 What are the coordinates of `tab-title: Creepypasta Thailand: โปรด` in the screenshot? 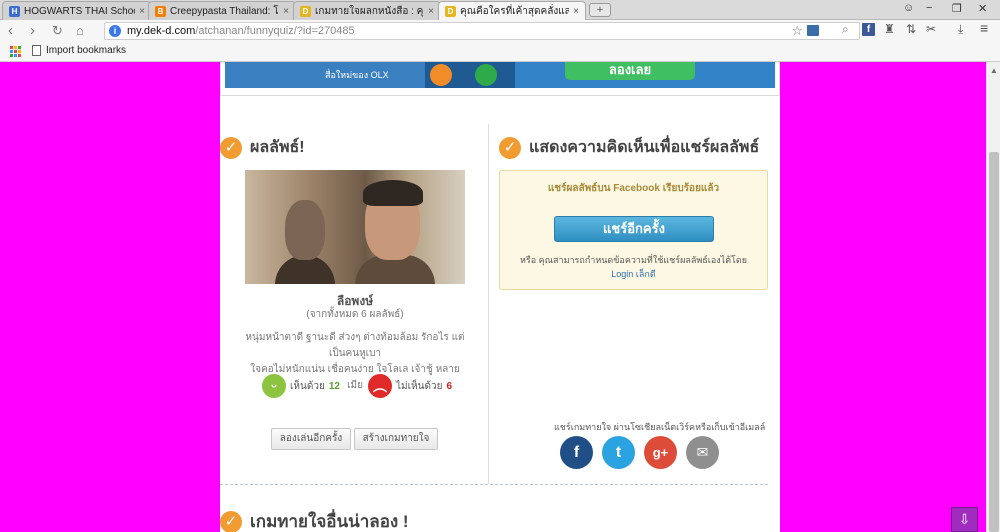 It's located at (224, 11).